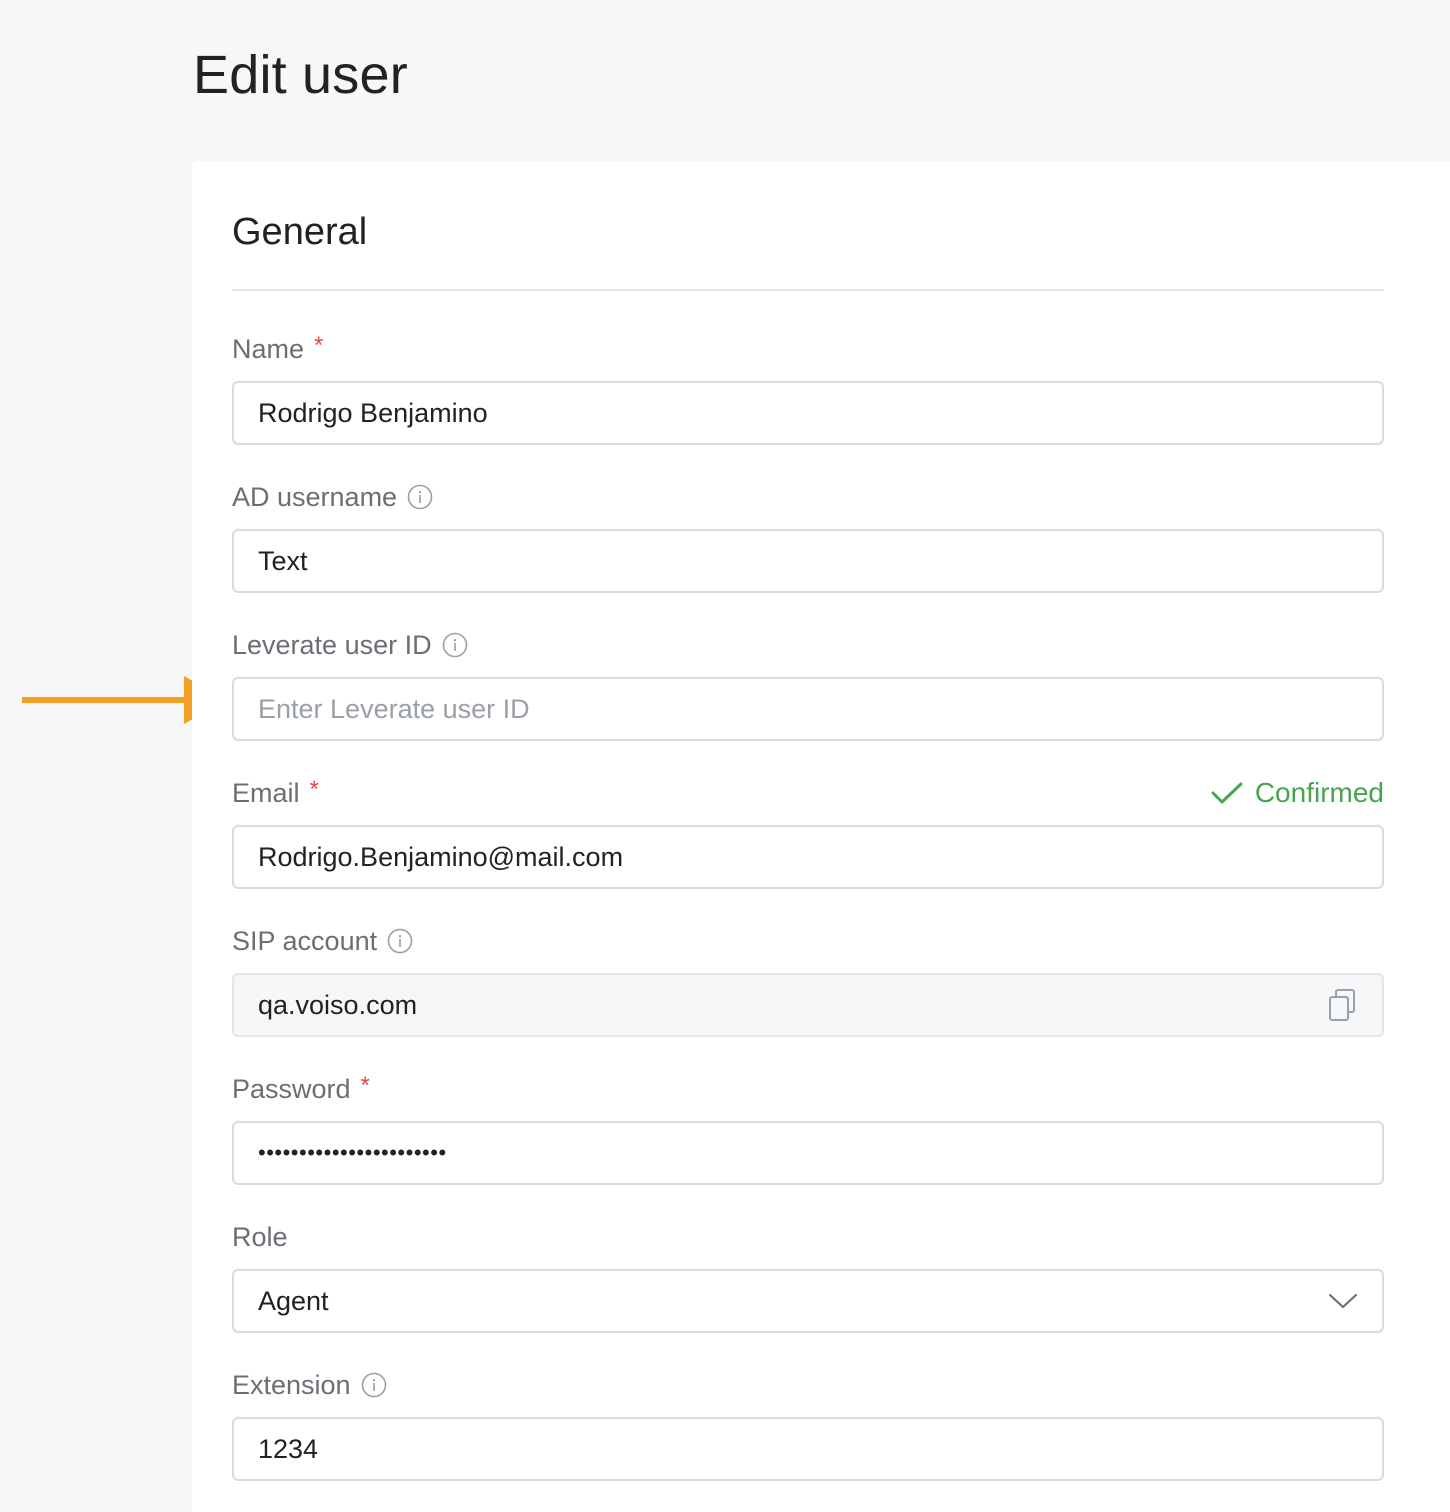 The width and height of the screenshot is (1450, 1512). I want to click on sip-account-label-row: SIP account, so click(808, 941).